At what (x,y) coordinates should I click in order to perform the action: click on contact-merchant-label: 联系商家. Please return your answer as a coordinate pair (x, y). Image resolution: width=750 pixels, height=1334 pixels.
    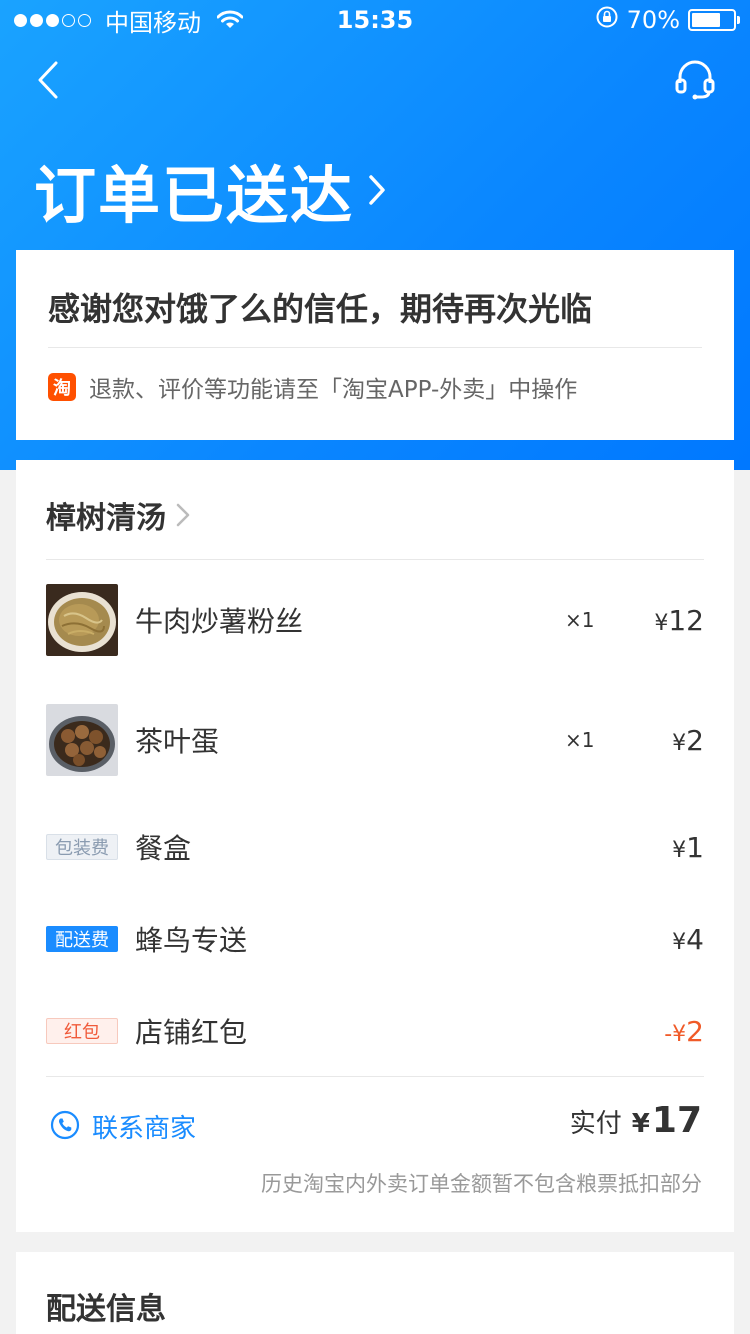
    Looking at the image, I should click on (144, 1129).